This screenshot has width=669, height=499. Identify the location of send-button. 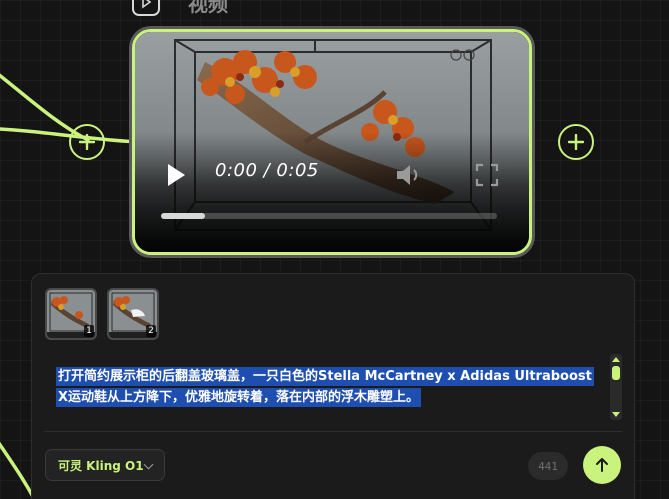
(602, 465).